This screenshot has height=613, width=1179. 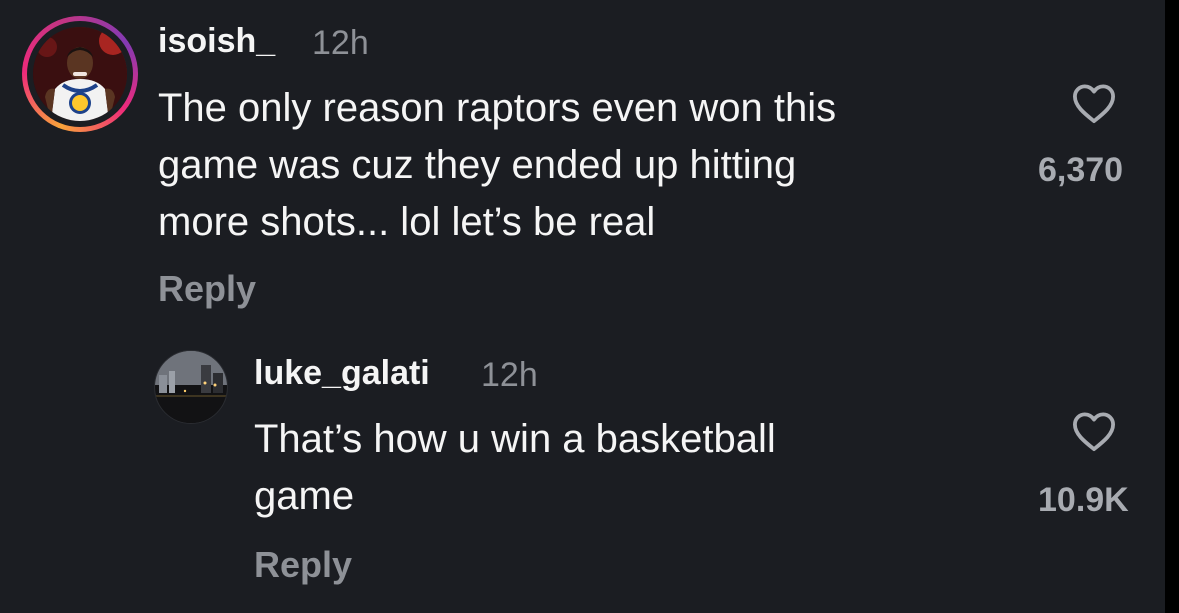 I want to click on like-count: 6,370, so click(x=1081, y=170).